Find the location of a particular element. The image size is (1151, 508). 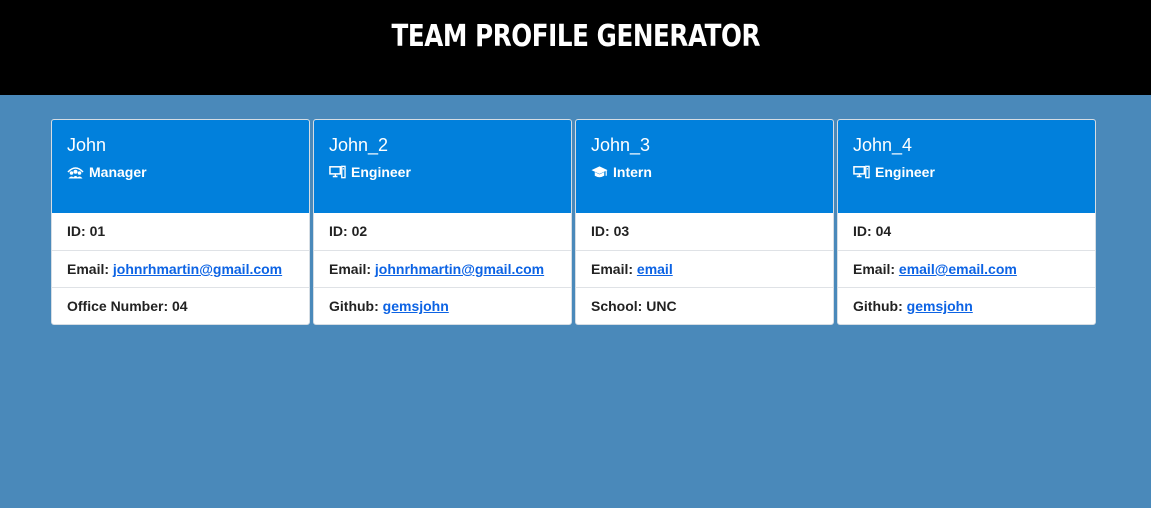

office-number-value: 04 is located at coordinates (180, 306).